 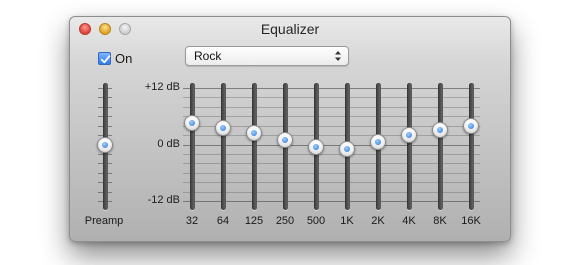 I want to click on band-slider-4k-knob, so click(x=409, y=135).